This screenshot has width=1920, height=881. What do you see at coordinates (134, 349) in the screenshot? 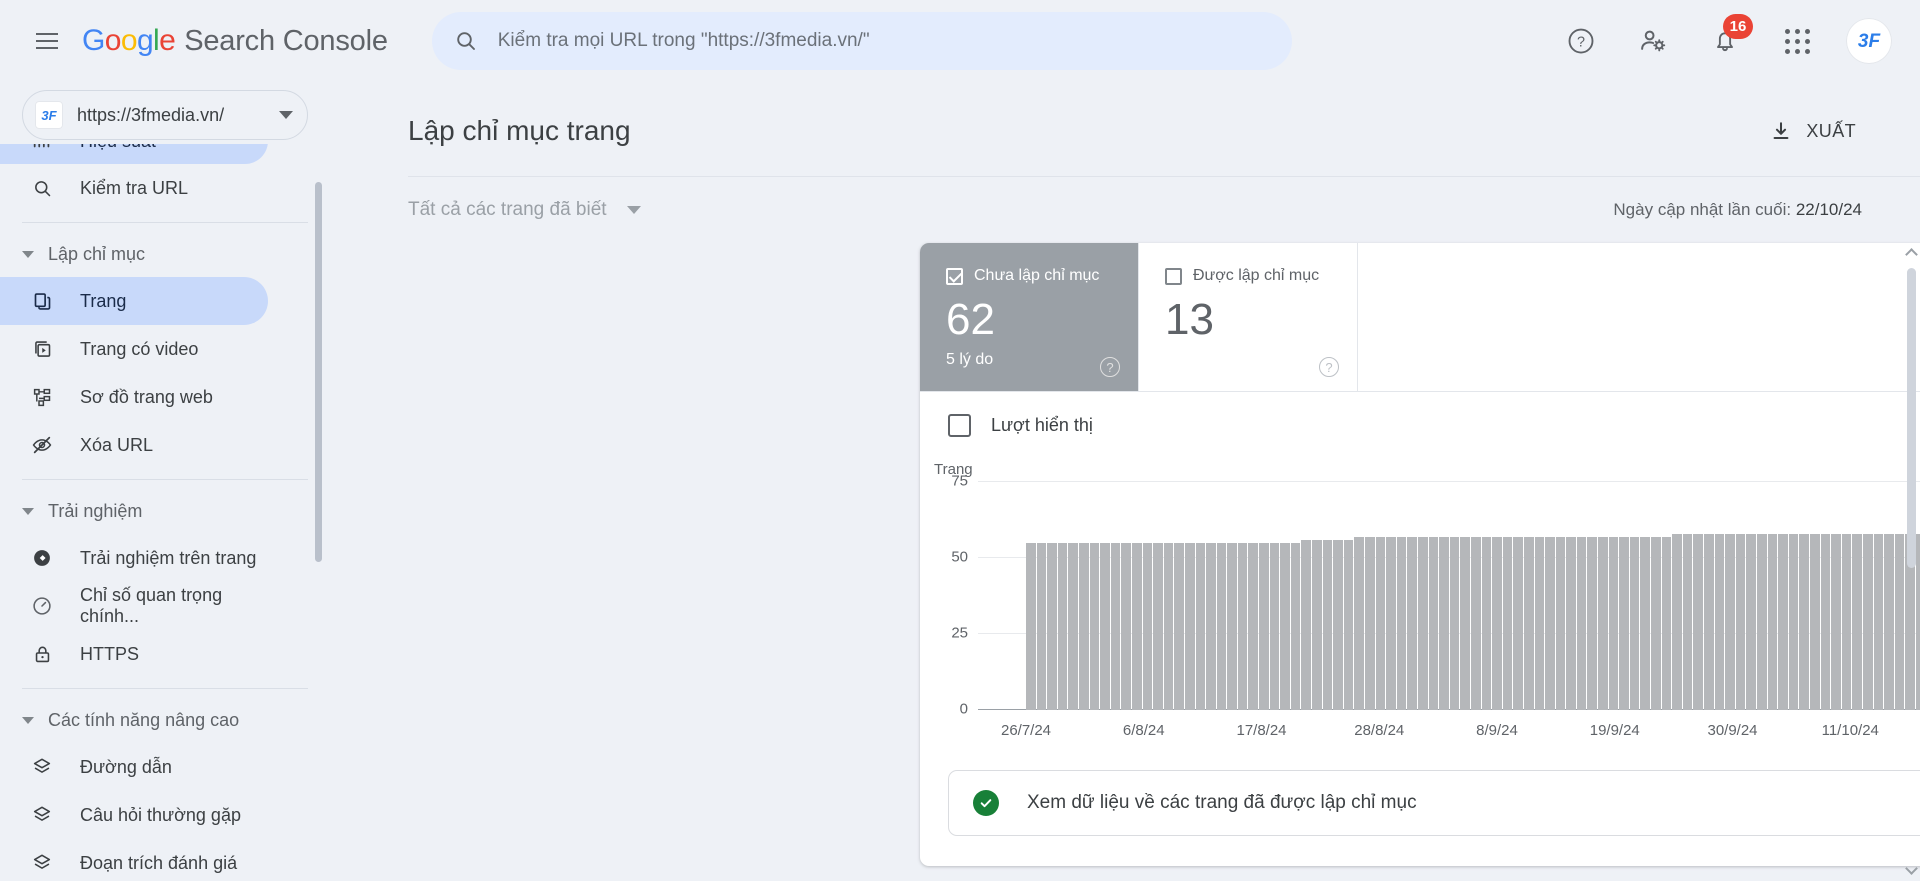
I see `sidebar-item-video-pages: Trang có video` at bounding box center [134, 349].